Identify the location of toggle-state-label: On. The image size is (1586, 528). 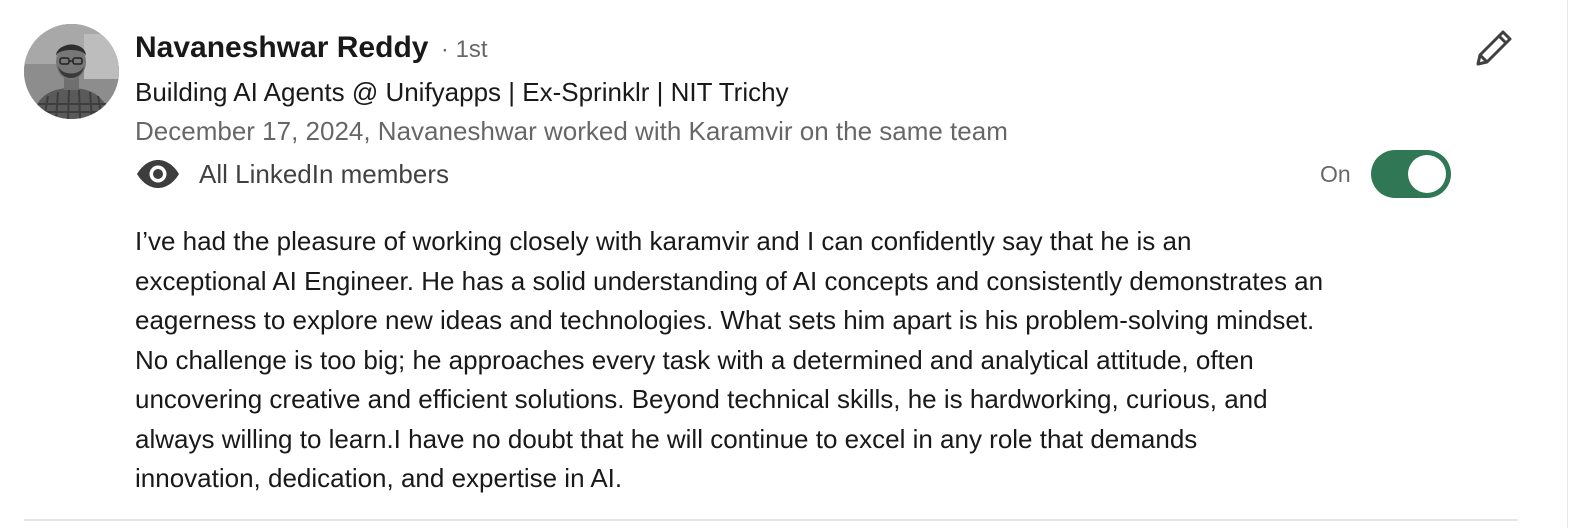
(1335, 173).